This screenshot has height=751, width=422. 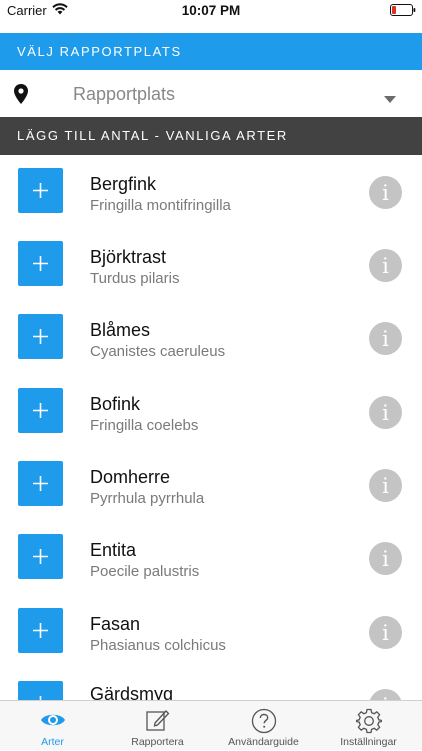 I want to click on gear-icon, so click(x=369, y=721).